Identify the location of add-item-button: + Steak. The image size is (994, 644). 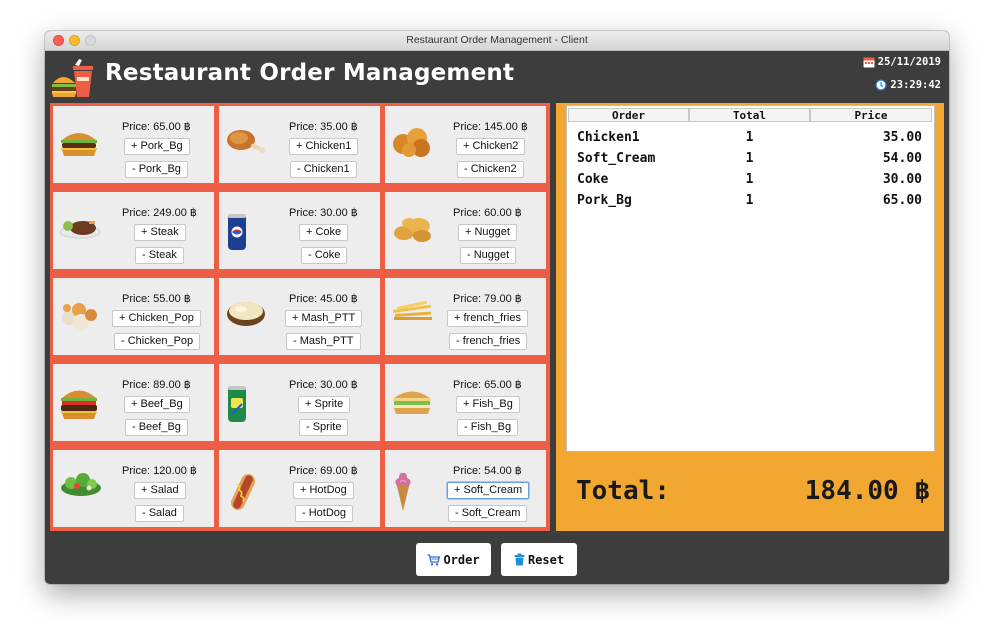
(160, 232).